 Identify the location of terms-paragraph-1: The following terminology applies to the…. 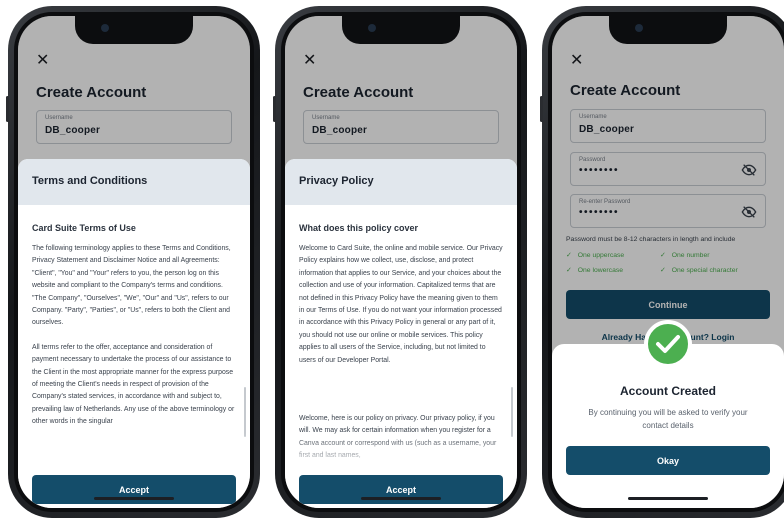
(131, 286).